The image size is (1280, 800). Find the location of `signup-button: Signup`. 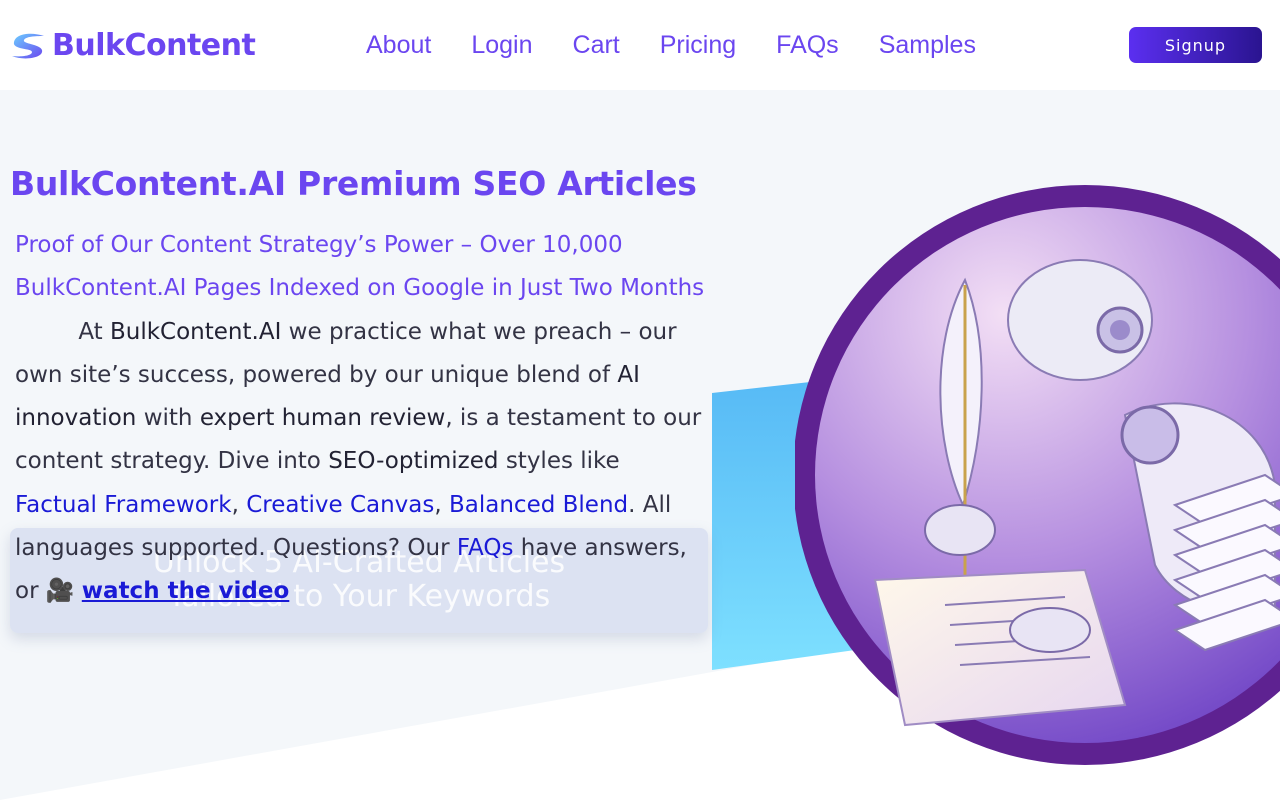

signup-button: Signup is located at coordinates (1195, 45).